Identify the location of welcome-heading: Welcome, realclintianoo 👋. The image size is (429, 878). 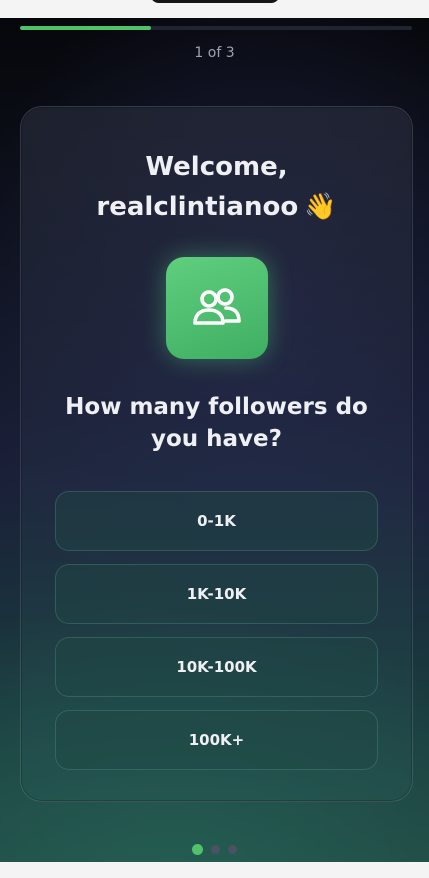
(216, 187).